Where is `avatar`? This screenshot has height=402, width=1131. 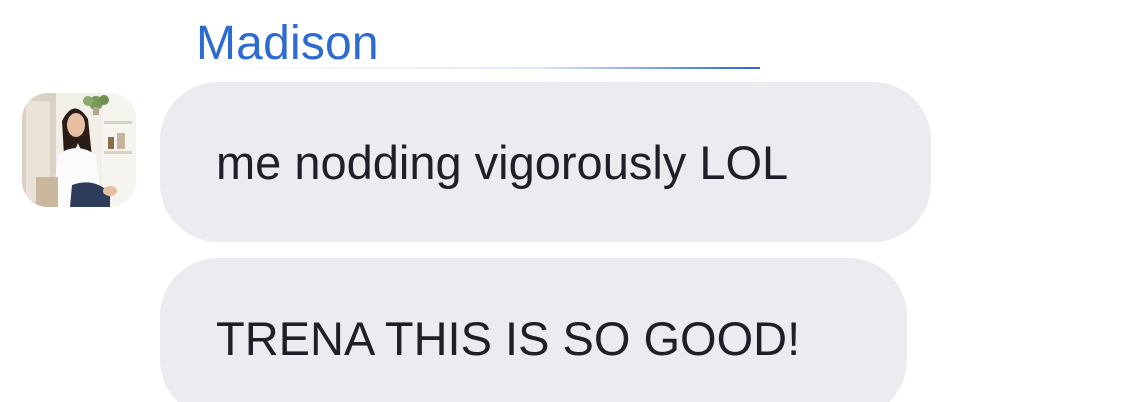 avatar is located at coordinates (79, 150).